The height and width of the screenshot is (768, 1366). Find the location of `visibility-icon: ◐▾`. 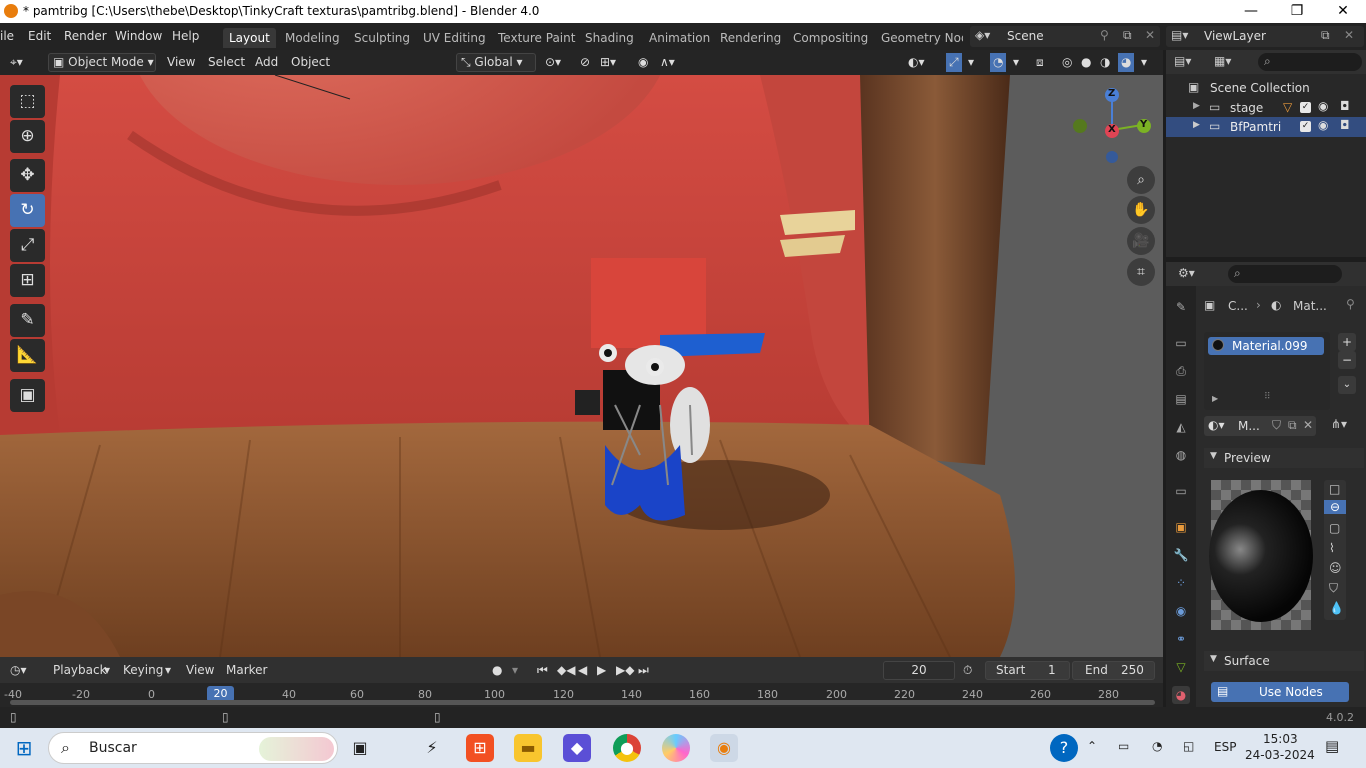

visibility-icon: ◐▾ is located at coordinates (916, 62).